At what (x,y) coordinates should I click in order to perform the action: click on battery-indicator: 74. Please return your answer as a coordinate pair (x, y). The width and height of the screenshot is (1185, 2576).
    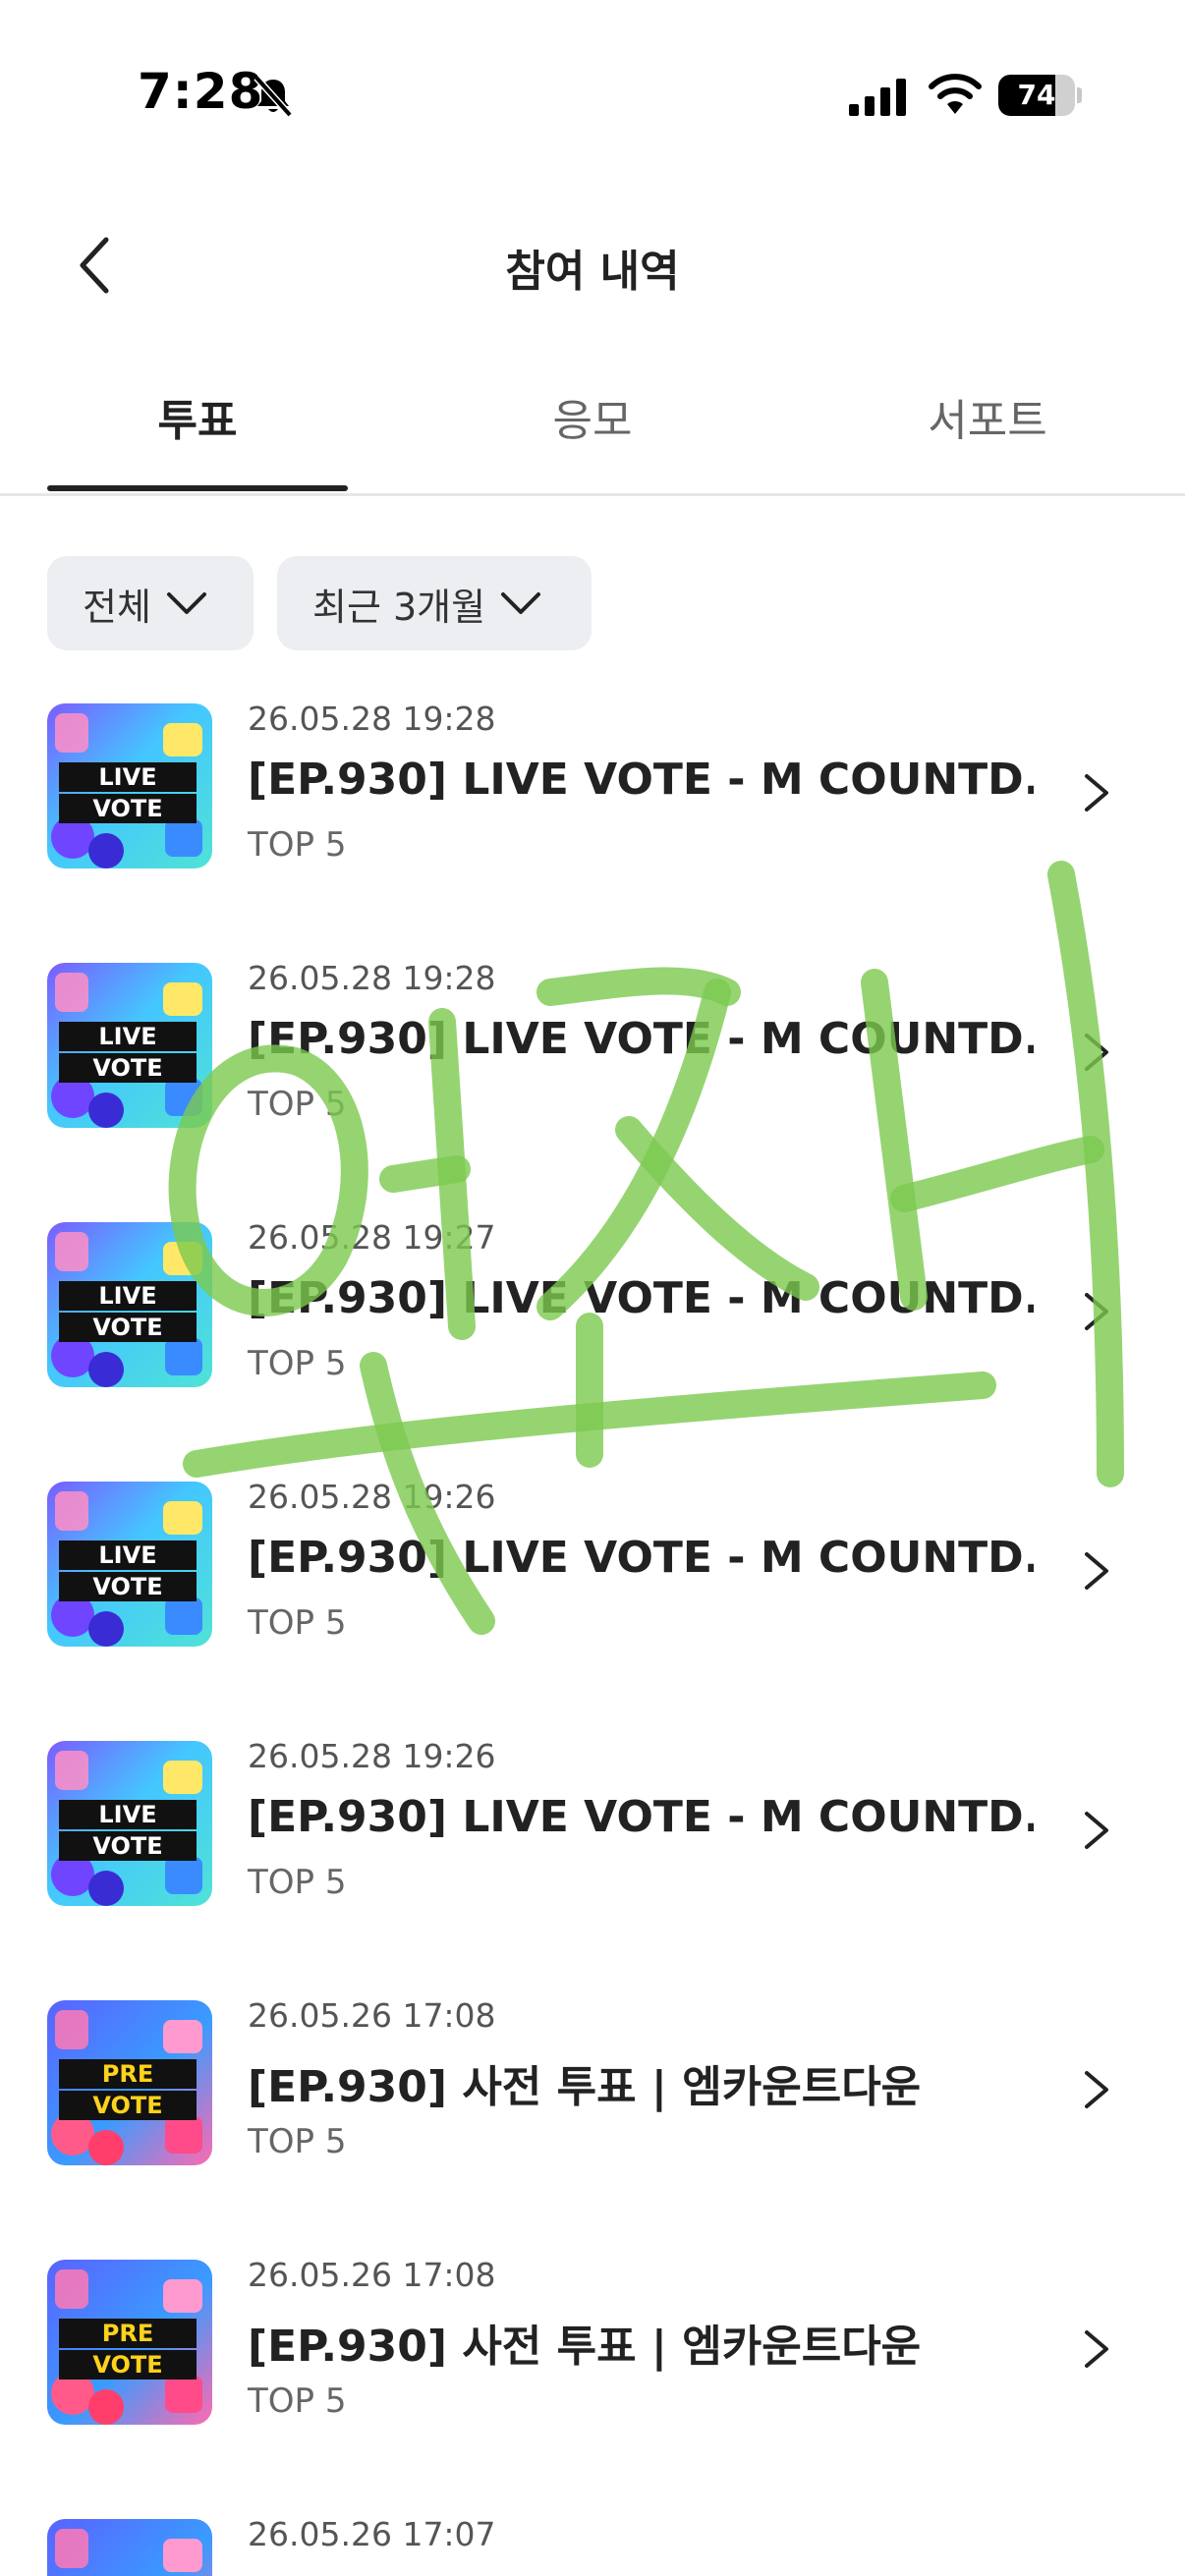
    Looking at the image, I should click on (1040, 95).